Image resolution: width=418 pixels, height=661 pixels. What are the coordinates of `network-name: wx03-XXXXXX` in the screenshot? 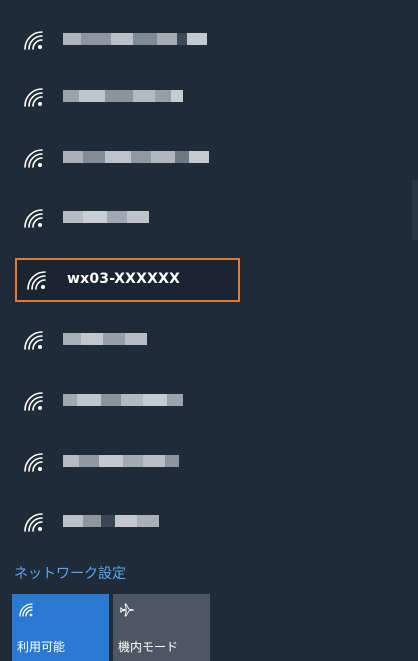 It's located at (124, 279).